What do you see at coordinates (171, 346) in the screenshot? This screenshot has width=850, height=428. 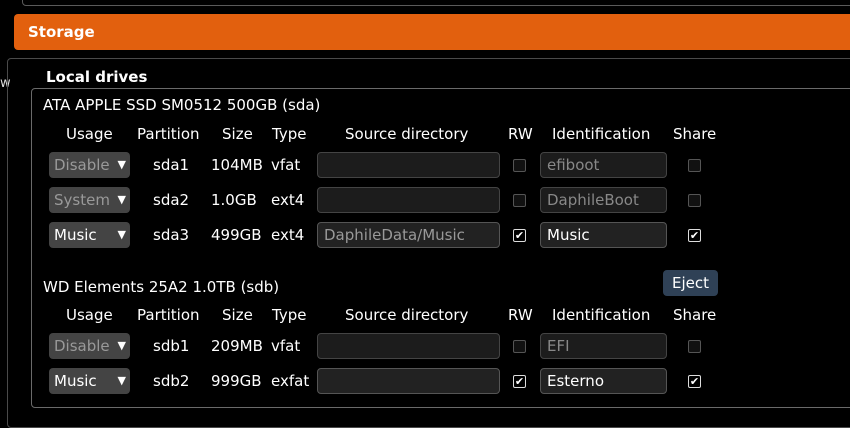 I see `partition-cell: sdb1` at bounding box center [171, 346].